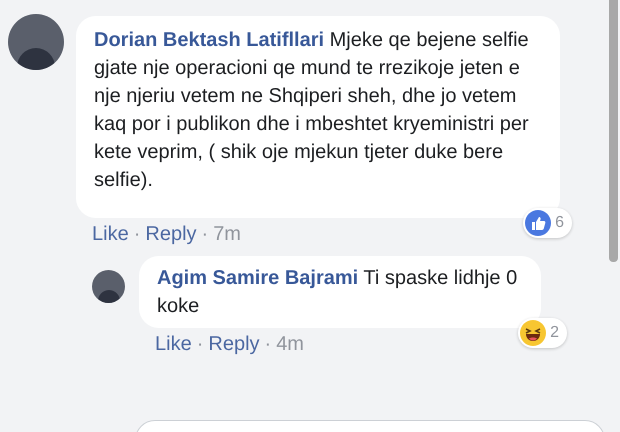 This screenshot has height=432, width=620. I want to click on avatar-silhouette, so click(108, 286).